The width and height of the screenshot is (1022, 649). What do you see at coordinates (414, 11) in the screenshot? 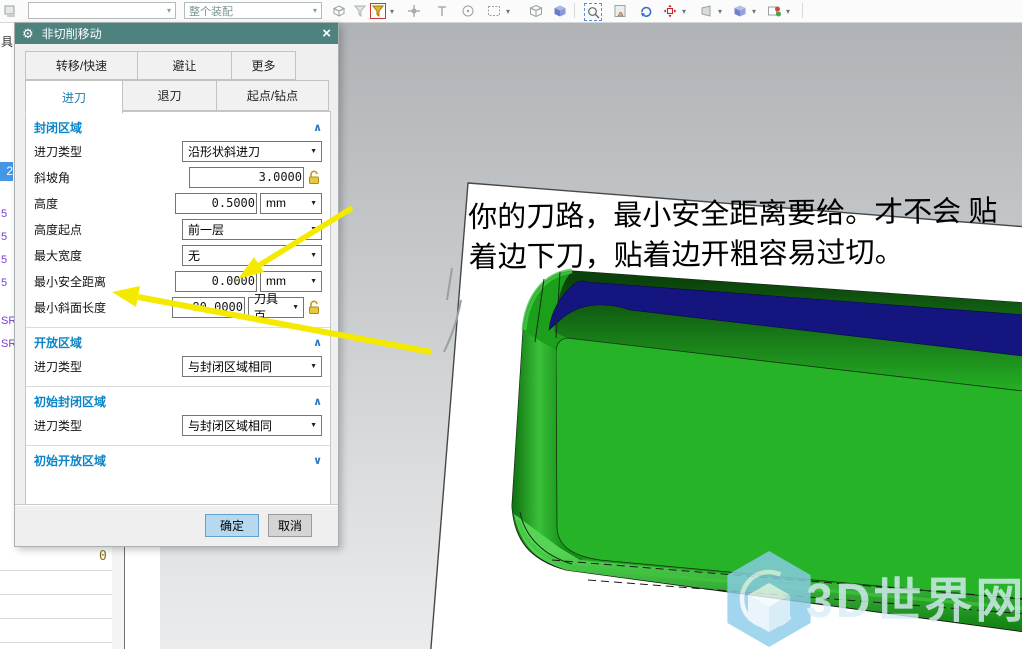
I see `origin-cross-icon` at bounding box center [414, 11].